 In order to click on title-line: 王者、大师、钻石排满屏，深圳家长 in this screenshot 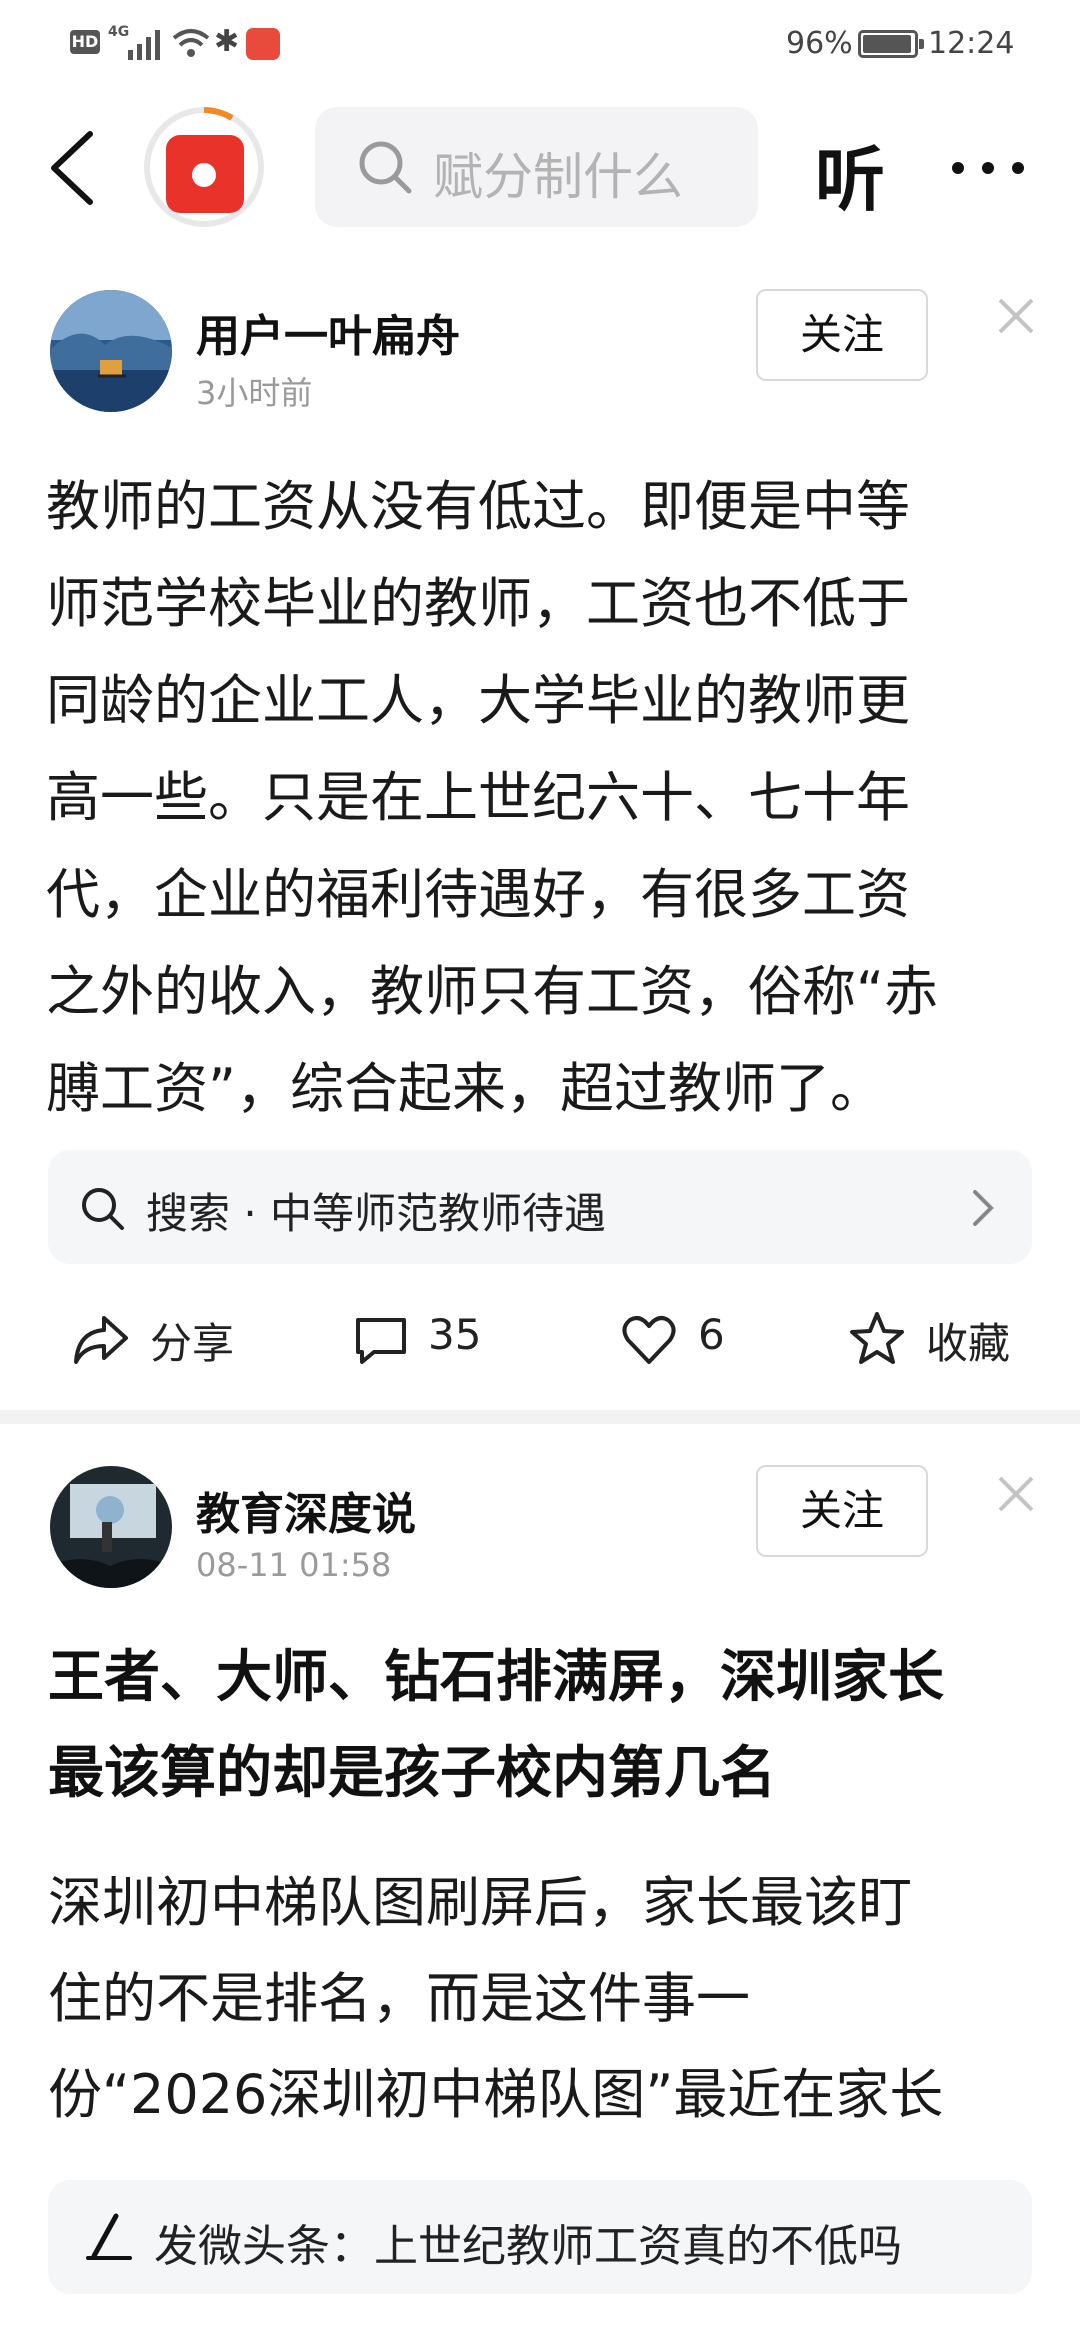, I will do `click(496, 1677)`.